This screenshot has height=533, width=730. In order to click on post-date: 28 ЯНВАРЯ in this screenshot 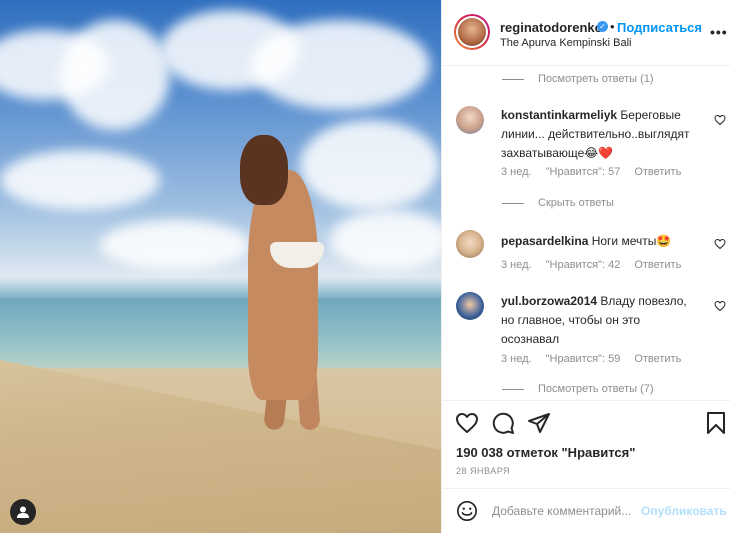, I will do `click(483, 471)`.